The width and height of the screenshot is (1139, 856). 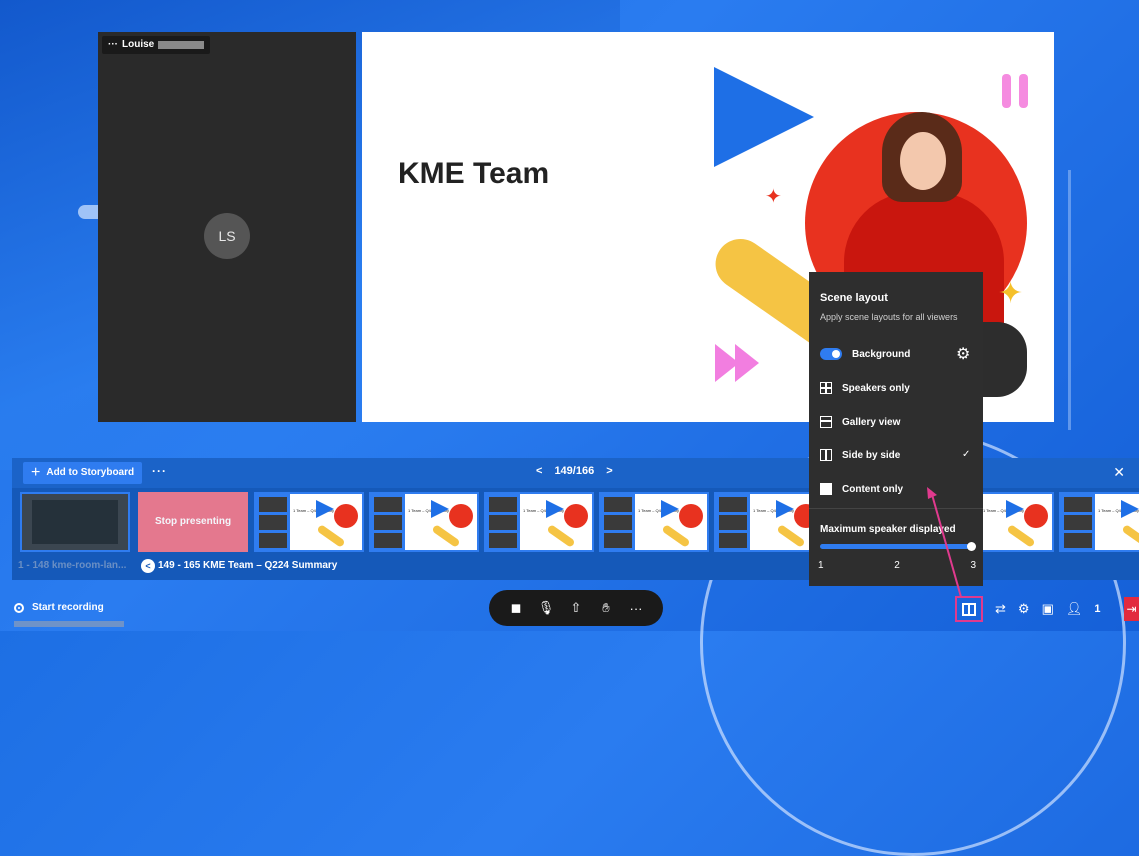 What do you see at coordinates (1000, 609) in the screenshot?
I see `switch-icon: ⇄` at bounding box center [1000, 609].